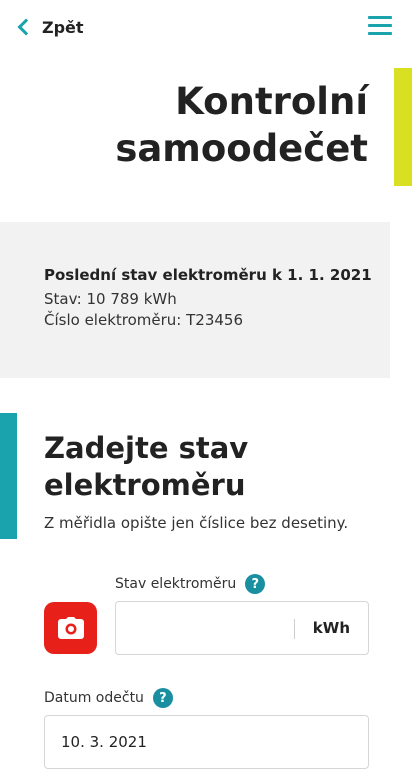 This screenshot has height=781, width=412. I want to click on last-reading-state: Stav: 10 789 kWh, so click(110, 299).